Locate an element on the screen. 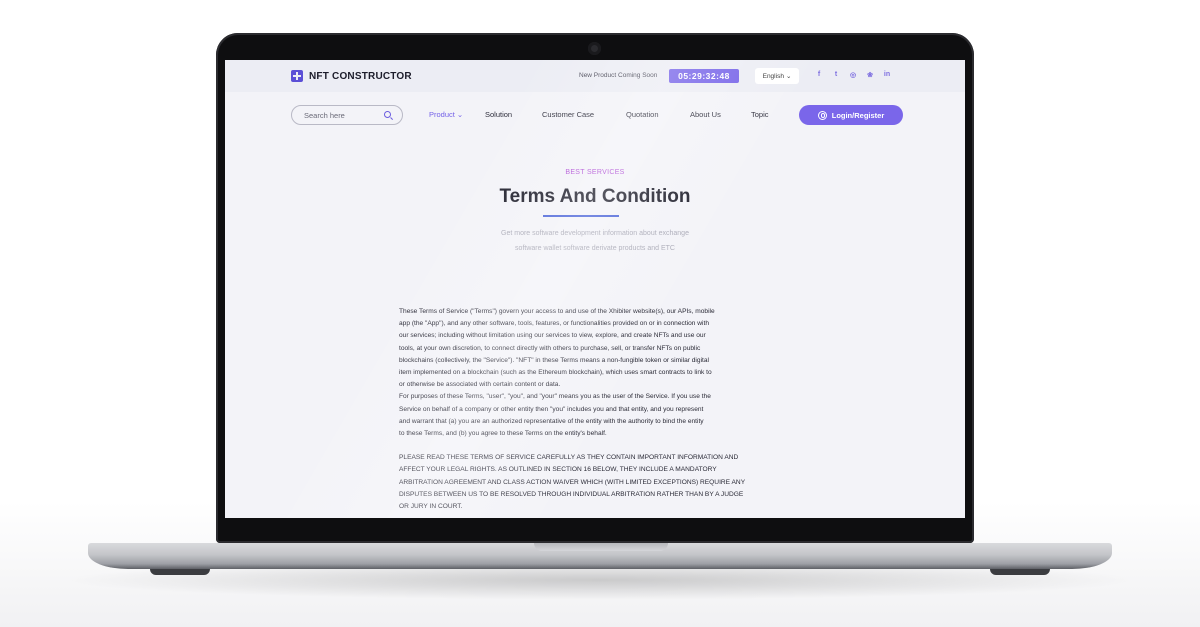 This screenshot has height=627, width=1200. login-register-button: Login/Register is located at coordinates (851, 115).